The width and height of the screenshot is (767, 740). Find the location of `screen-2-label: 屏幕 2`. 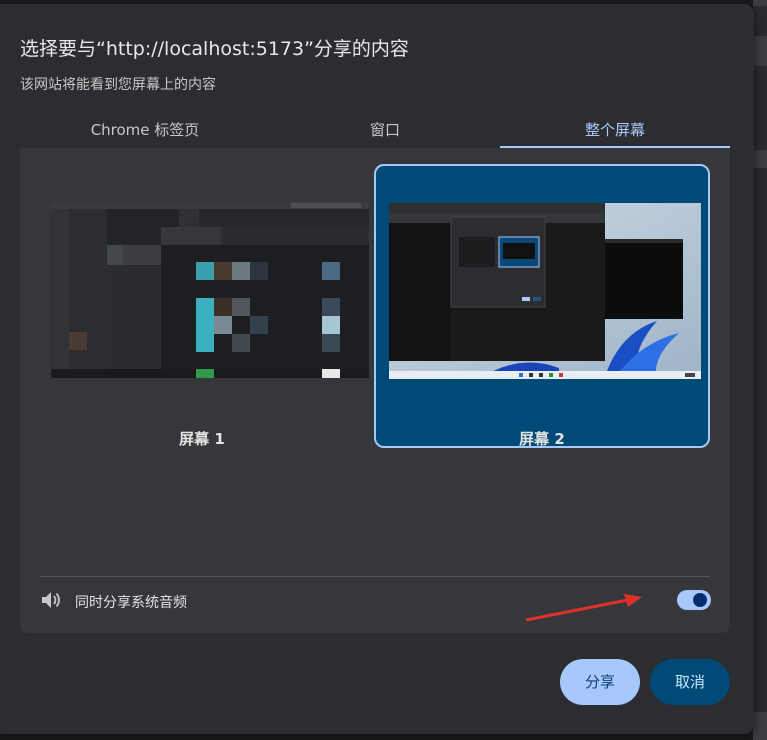

screen-2-label: 屏幕 2 is located at coordinates (542, 439).